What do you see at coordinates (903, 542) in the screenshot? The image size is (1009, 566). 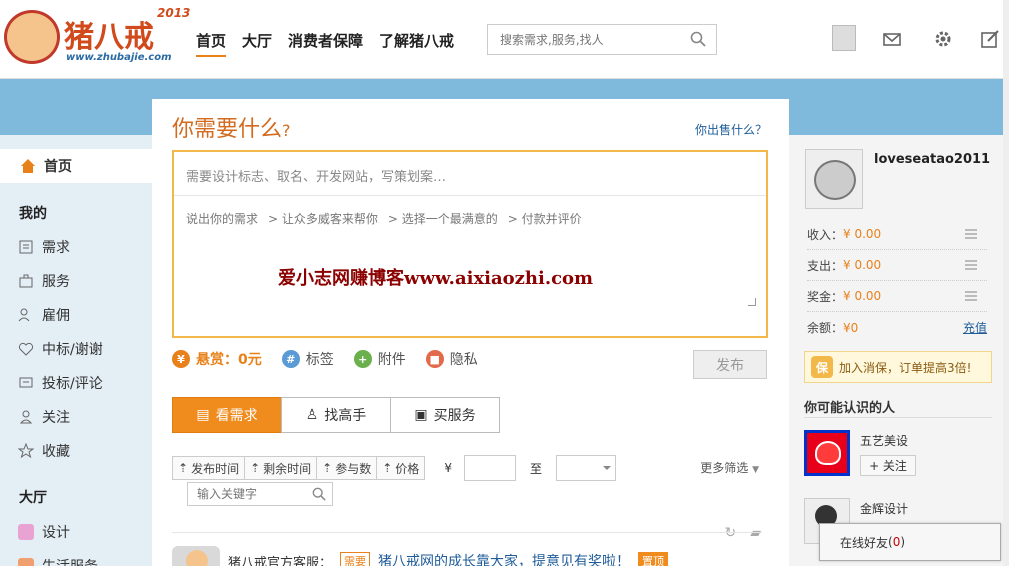 I see `online-close-paren: )` at bounding box center [903, 542].